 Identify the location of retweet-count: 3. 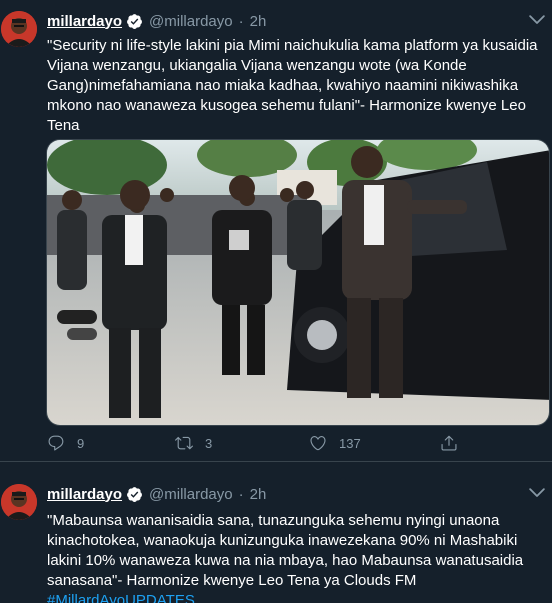
(209, 443).